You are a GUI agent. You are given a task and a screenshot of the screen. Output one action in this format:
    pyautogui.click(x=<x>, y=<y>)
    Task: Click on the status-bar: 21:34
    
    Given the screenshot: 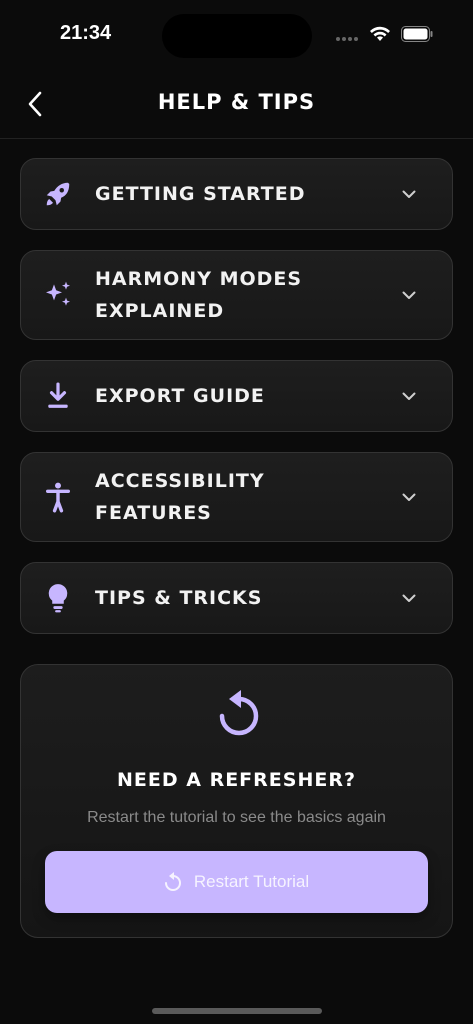 What is the action you would take?
    pyautogui.click(x=236, y=35)
    